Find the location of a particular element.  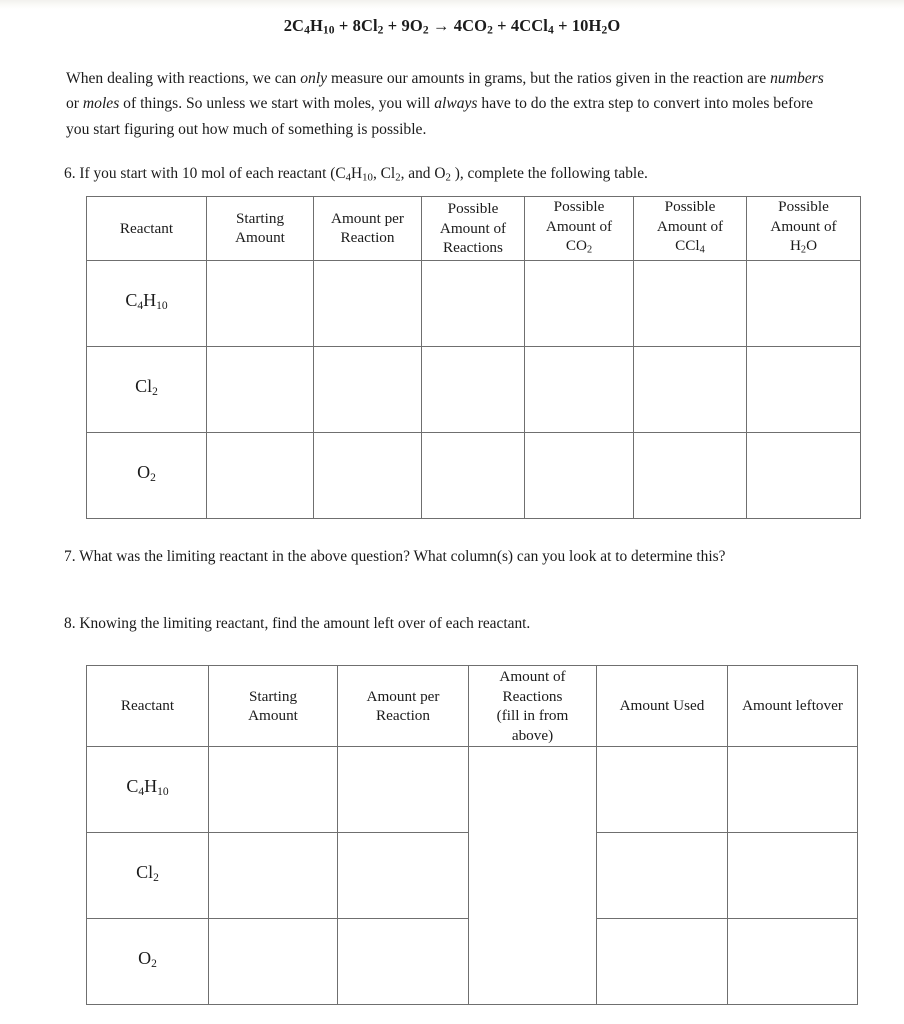

table2-header-amount-used: Amount Used is located at coordinates (662, 706).